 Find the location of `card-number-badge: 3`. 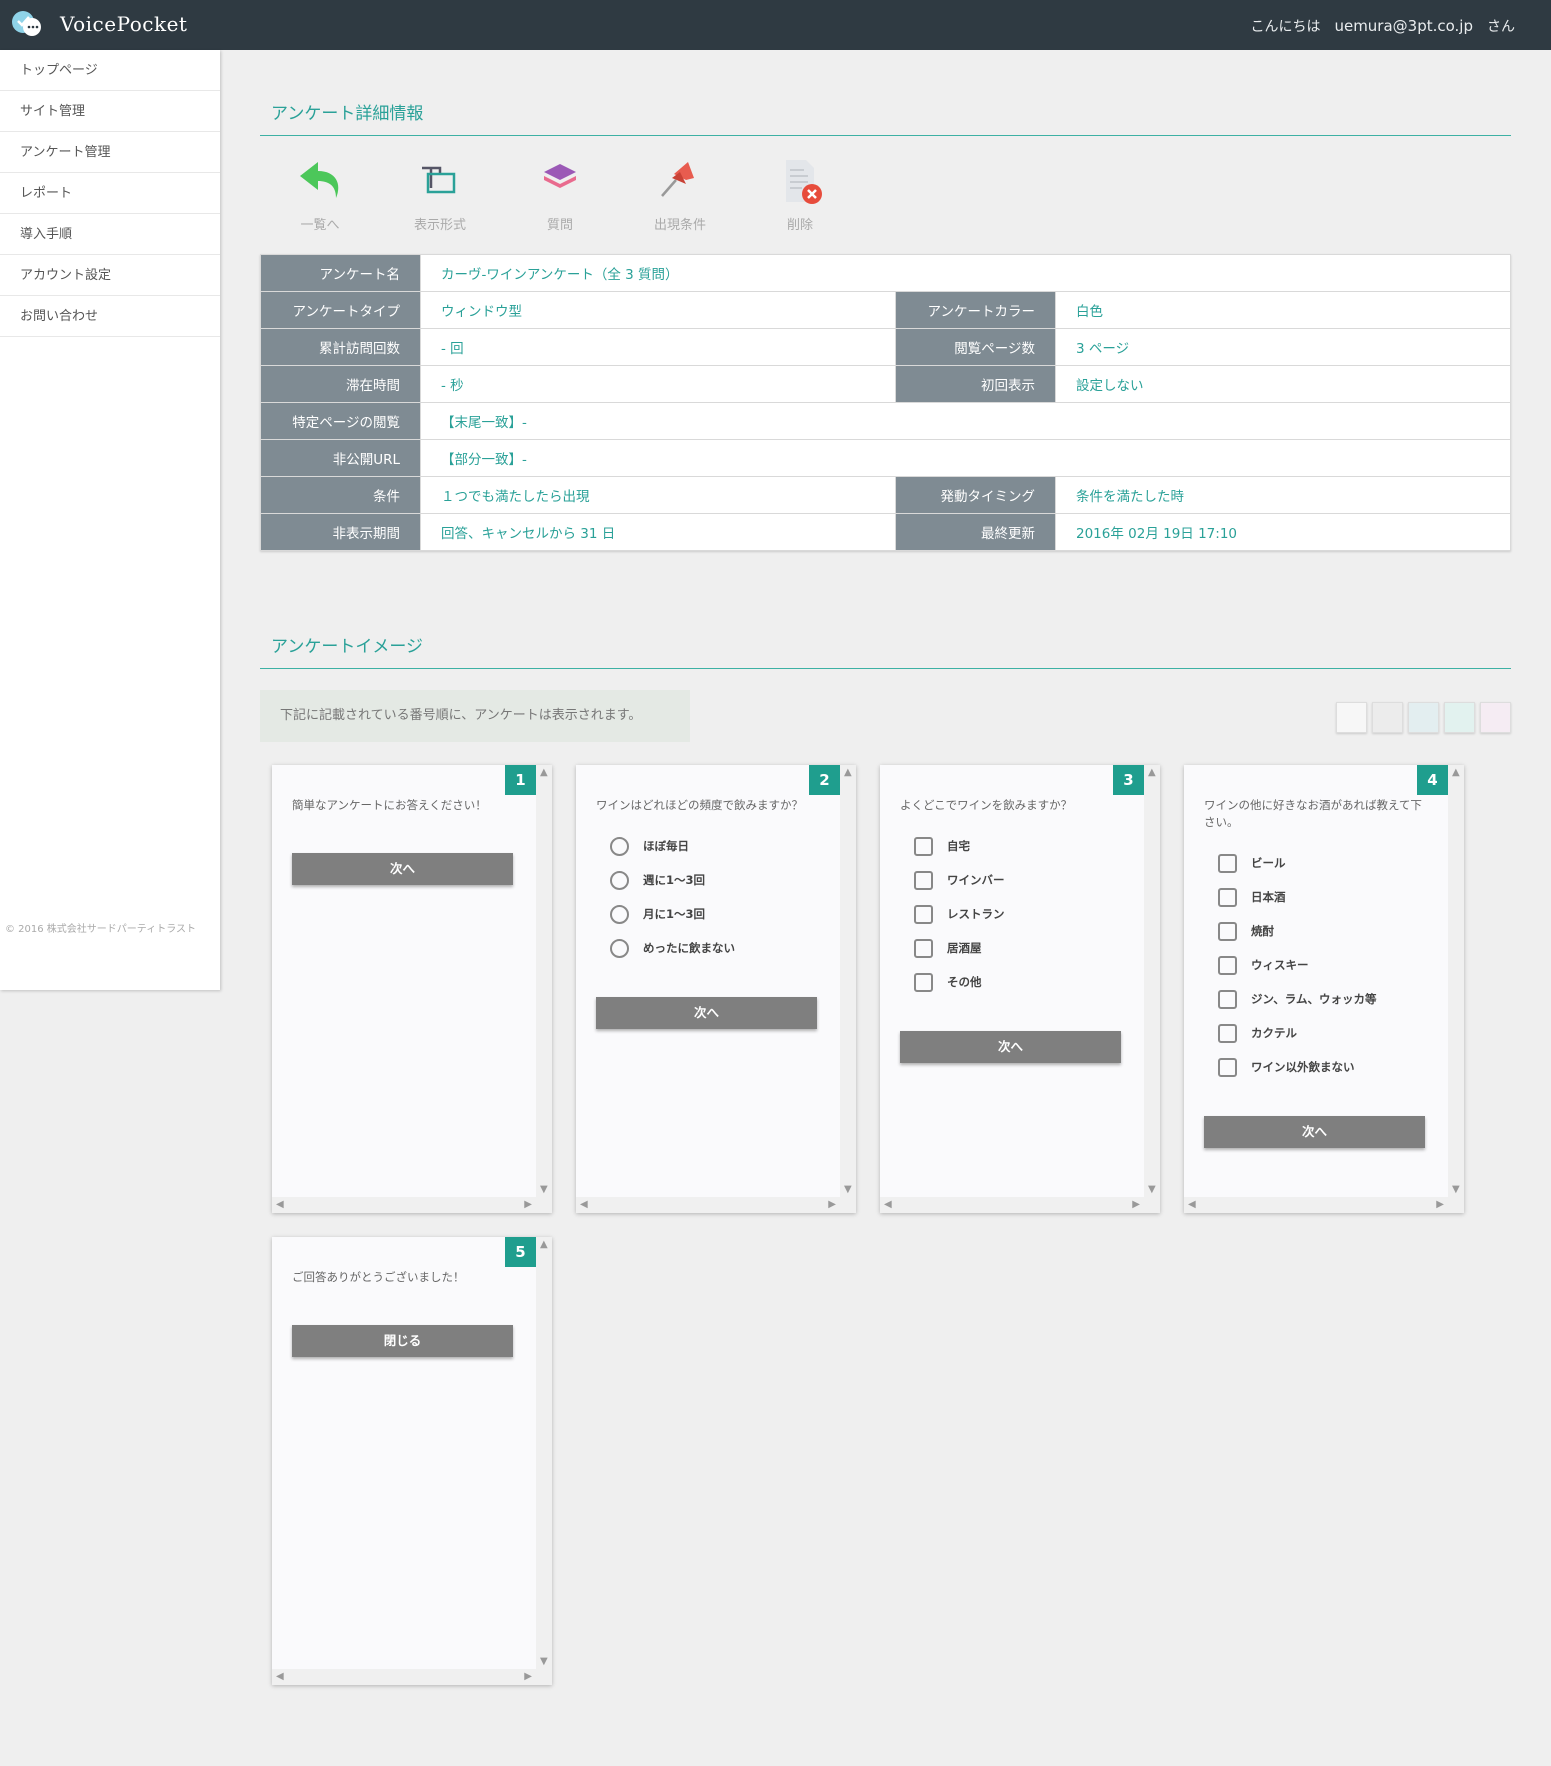

card-number-badge: 3 is located at coordinates (1128, 780).